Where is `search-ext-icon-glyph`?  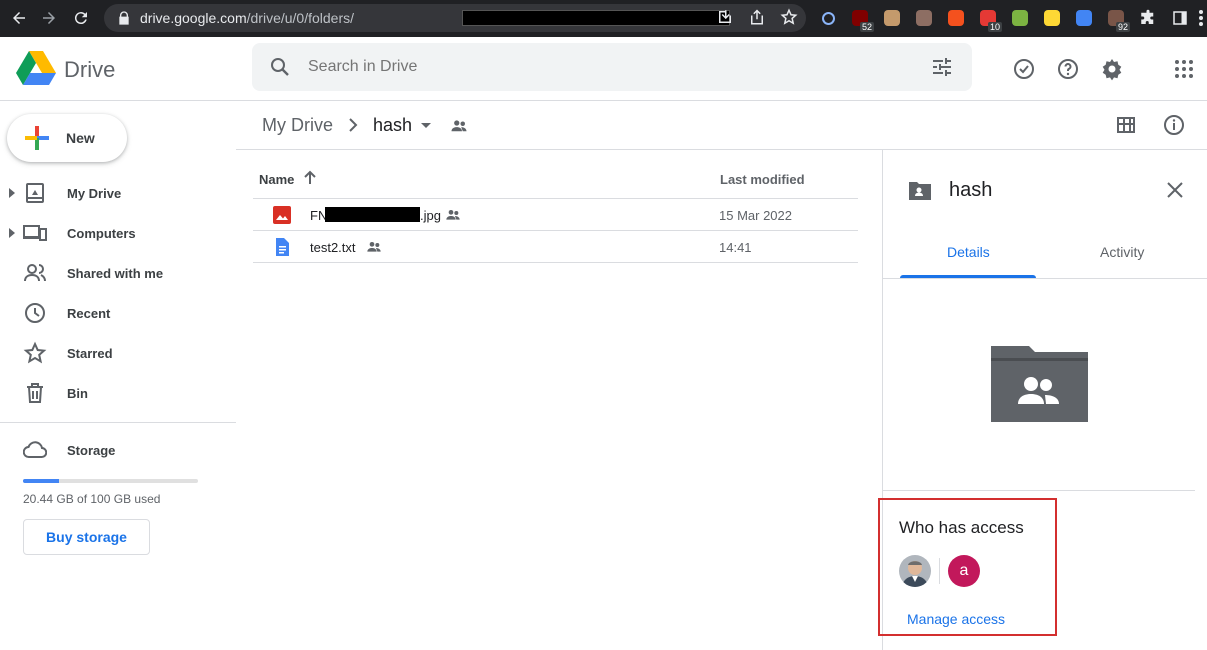
search-ext-icon-glyph is located at coordinates (828, 18).